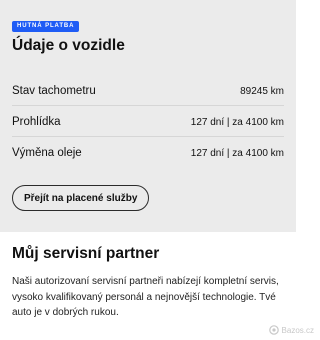 Image resolution: width=320 pixels, height=340 pixels. What do you see at coordinates (237, 122) in the screenshot?
I see `inspection-value: 127 dní | za 4100 km` at bounding box center [237, 122].